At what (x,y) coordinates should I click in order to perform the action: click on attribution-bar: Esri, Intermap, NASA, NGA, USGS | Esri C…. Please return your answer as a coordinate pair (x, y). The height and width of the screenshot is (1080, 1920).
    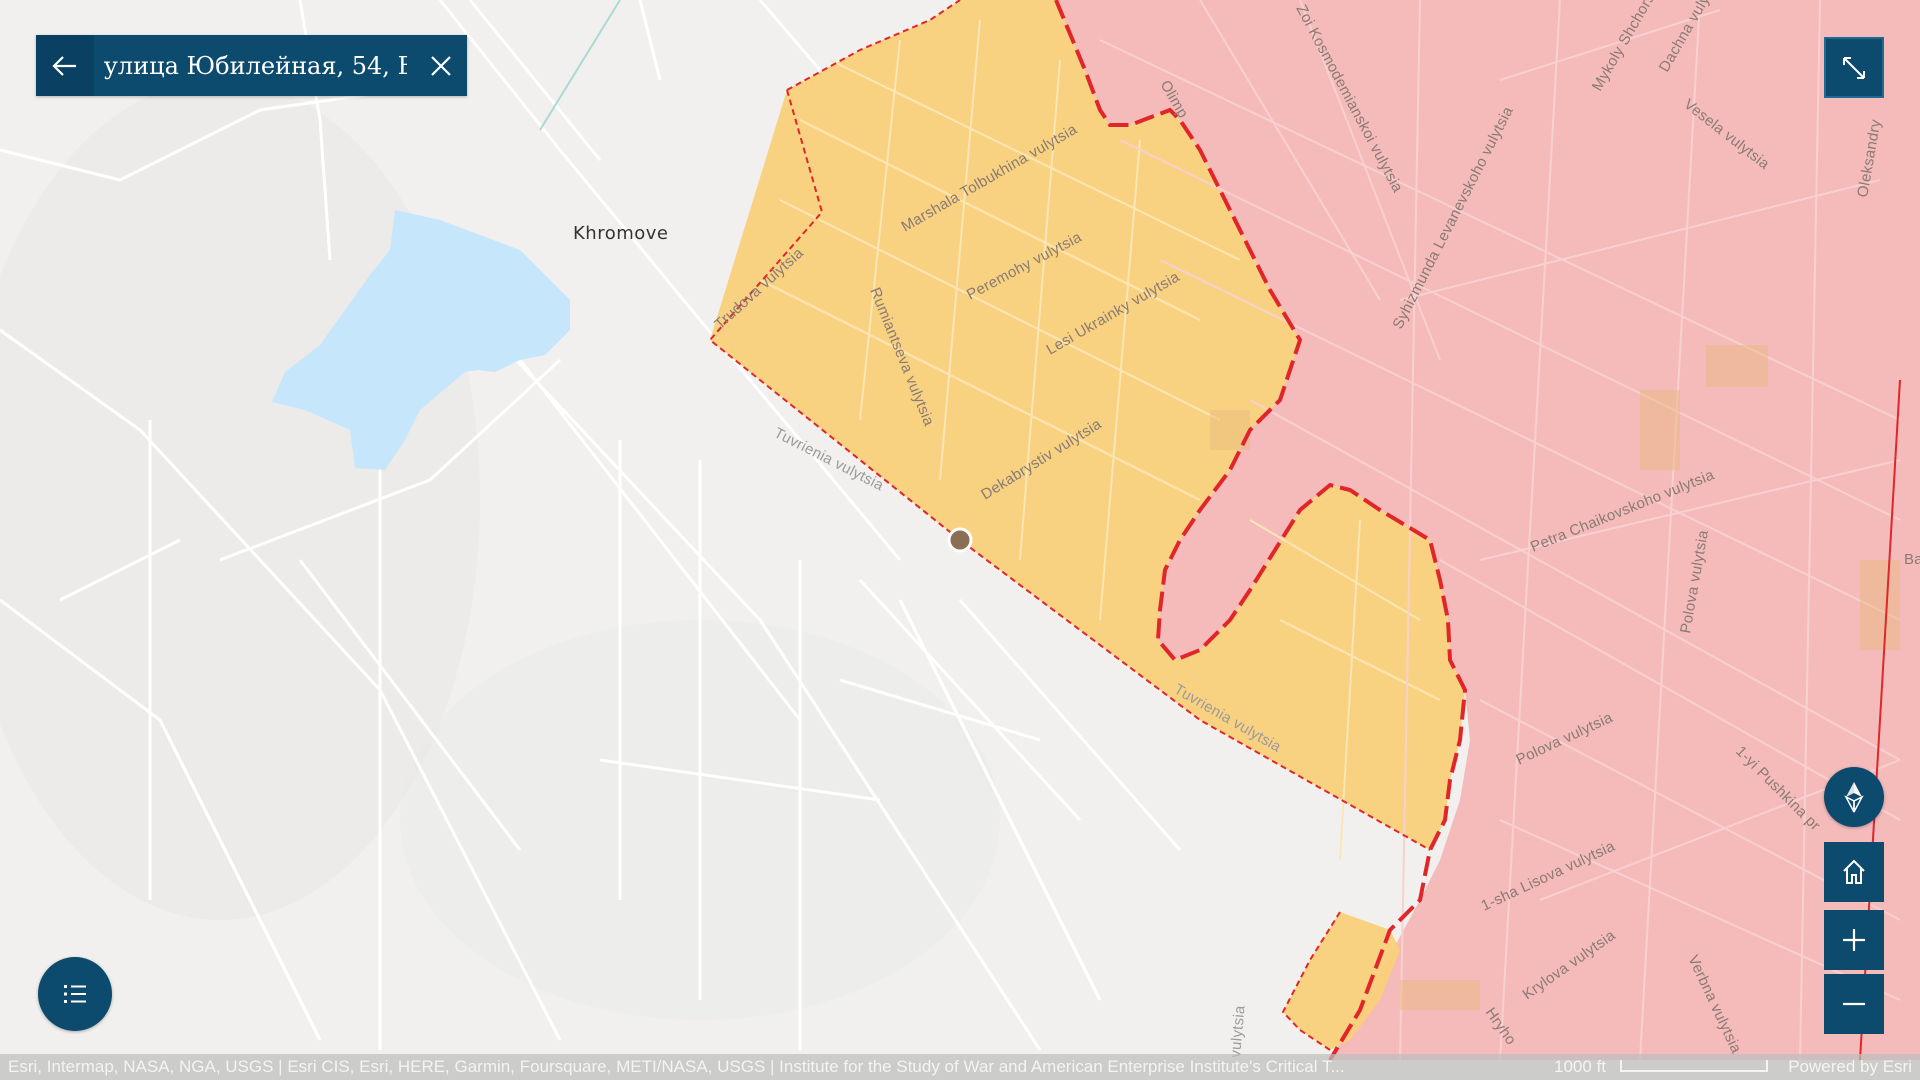
    Looking at the image, I should click on (960, 1067).